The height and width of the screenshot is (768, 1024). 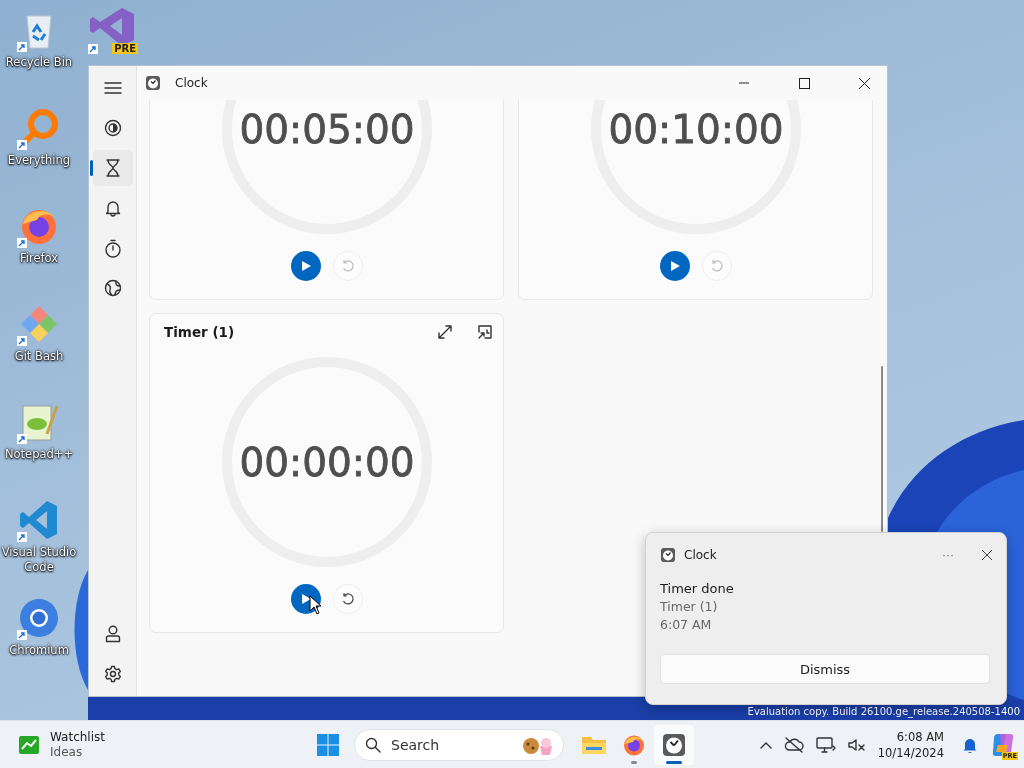 I want to click on pin-window-icon, so click(x=485, y=332).